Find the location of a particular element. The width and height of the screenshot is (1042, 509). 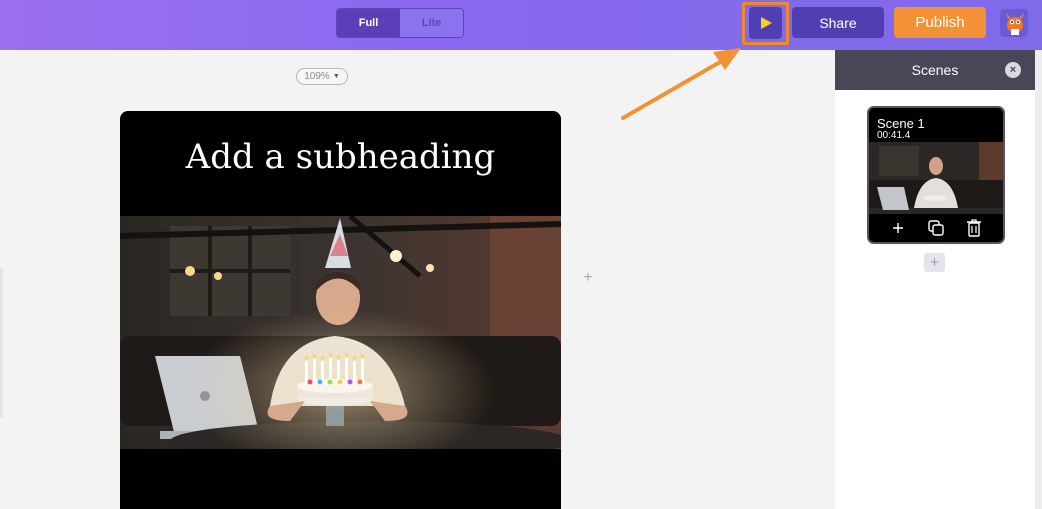

scenes-title: Scenes is located at coordinates (935, 70).